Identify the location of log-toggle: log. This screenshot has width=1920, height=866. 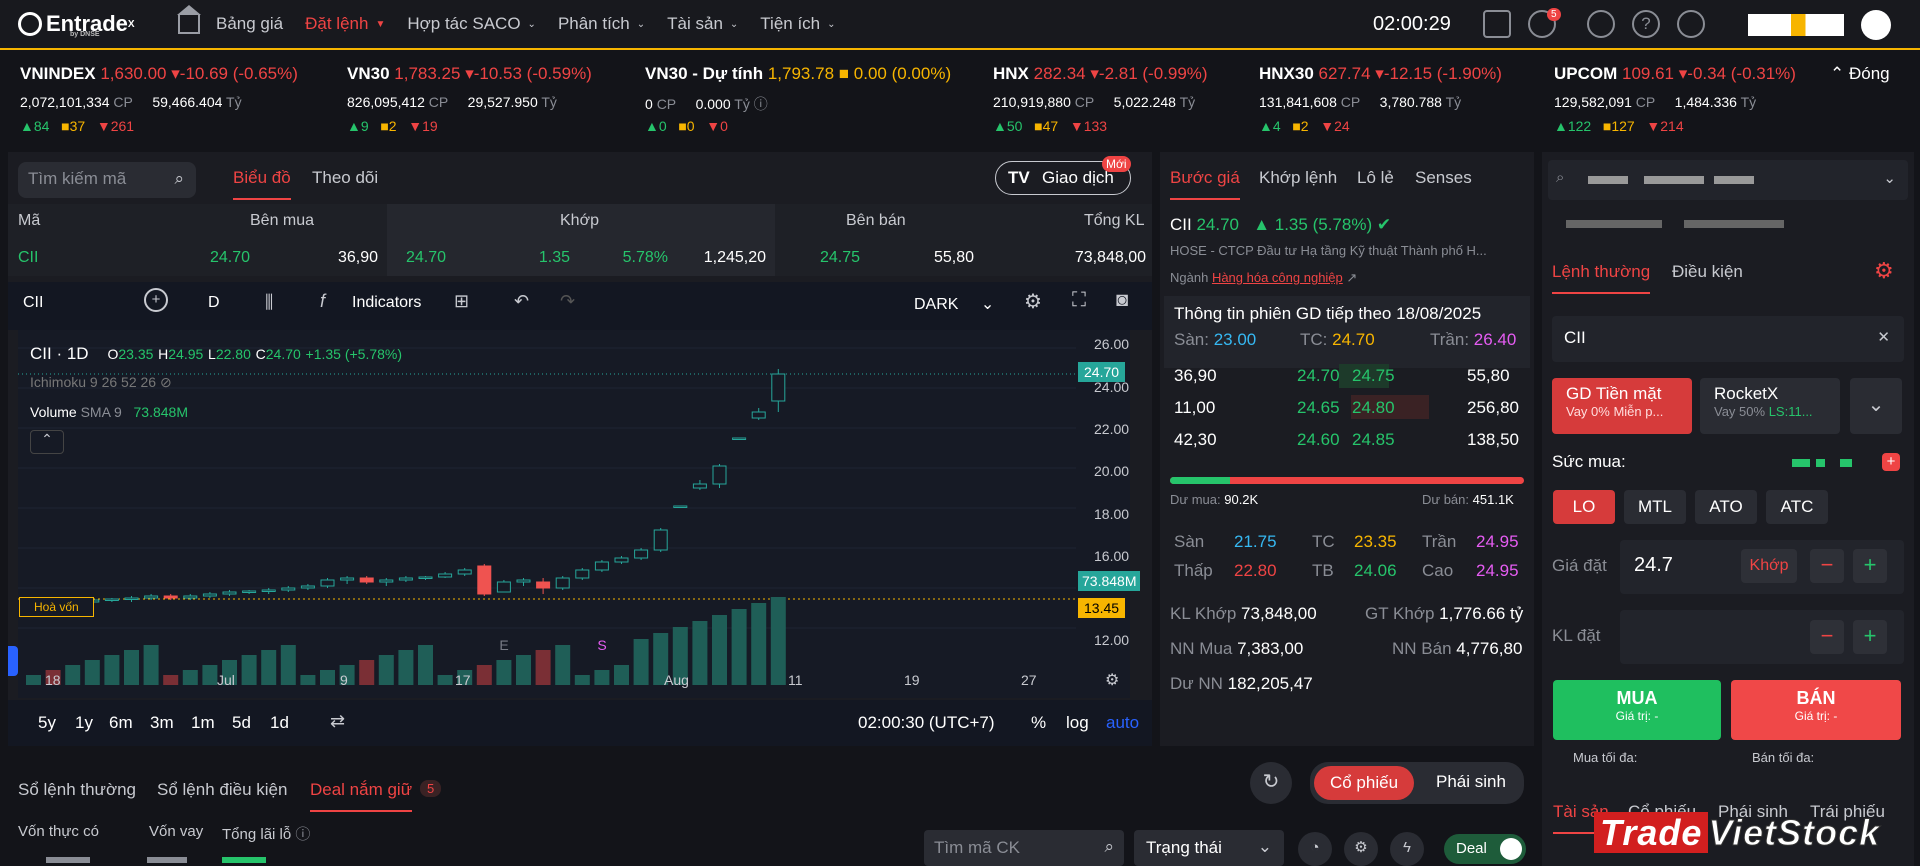
(1077, 723).